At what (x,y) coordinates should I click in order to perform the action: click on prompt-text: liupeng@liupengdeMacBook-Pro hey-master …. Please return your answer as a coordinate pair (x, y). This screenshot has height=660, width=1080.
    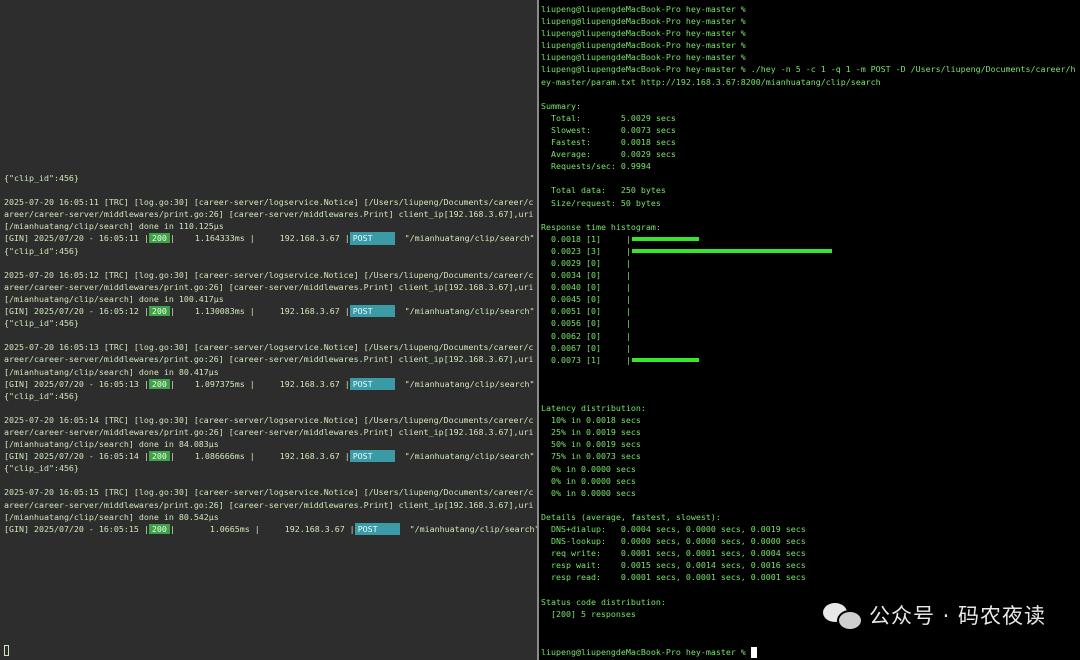
    Looking at the image, I should click on (646, 651).